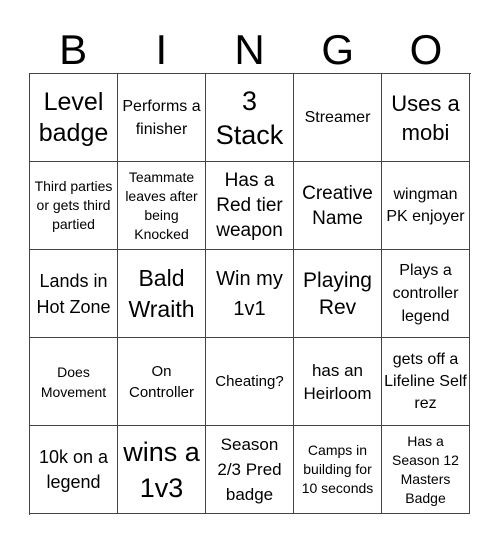  I want to click on cell-text: Does Movement, so click(73, 381).